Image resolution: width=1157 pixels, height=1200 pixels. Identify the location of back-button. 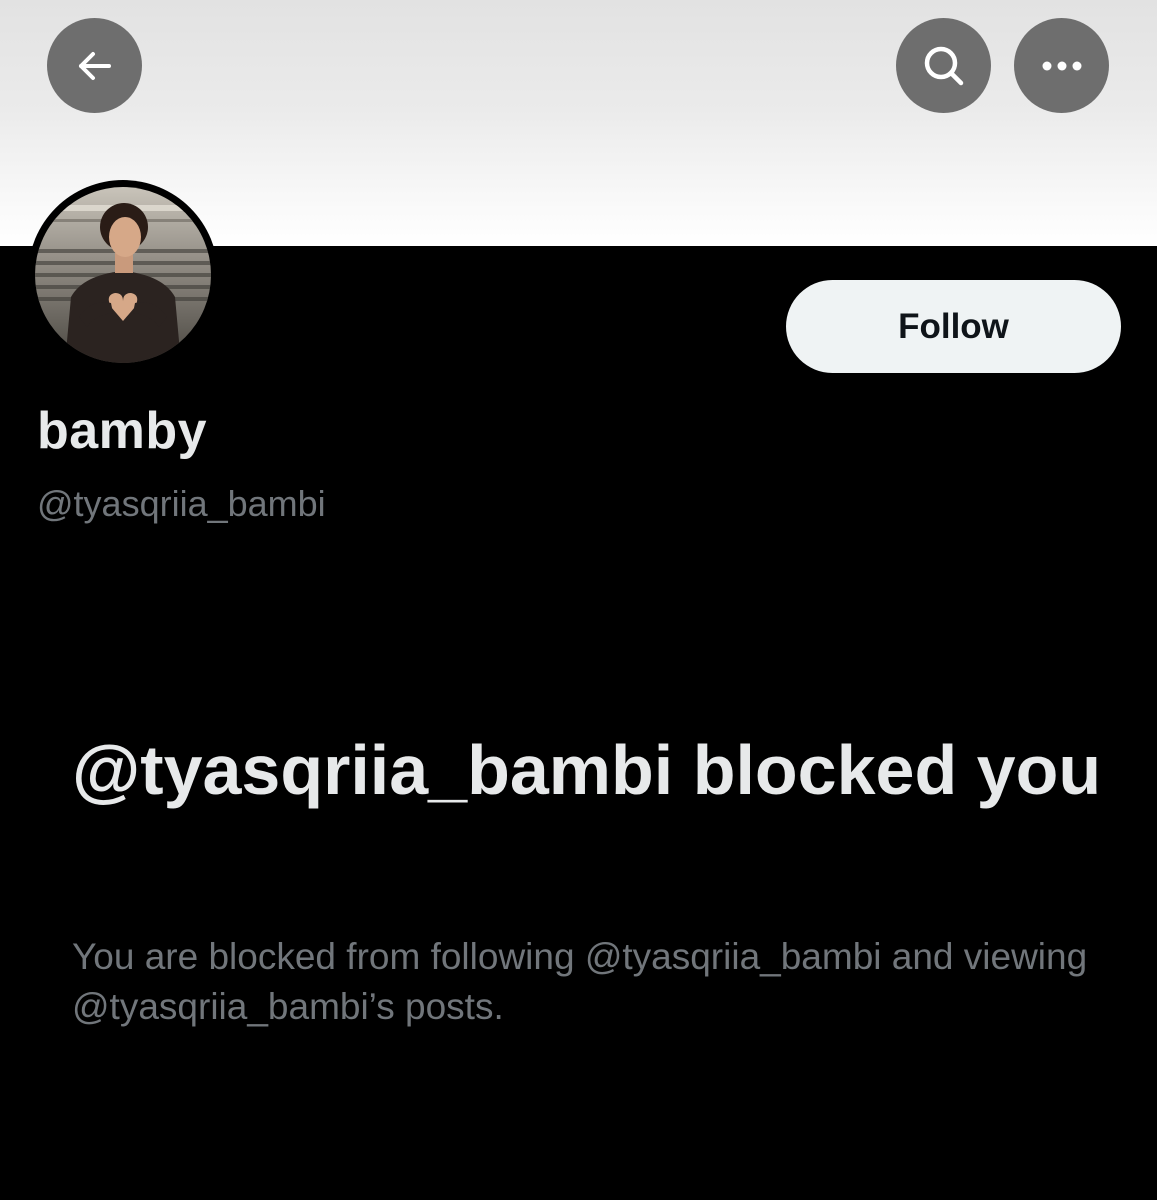
(94, 65).